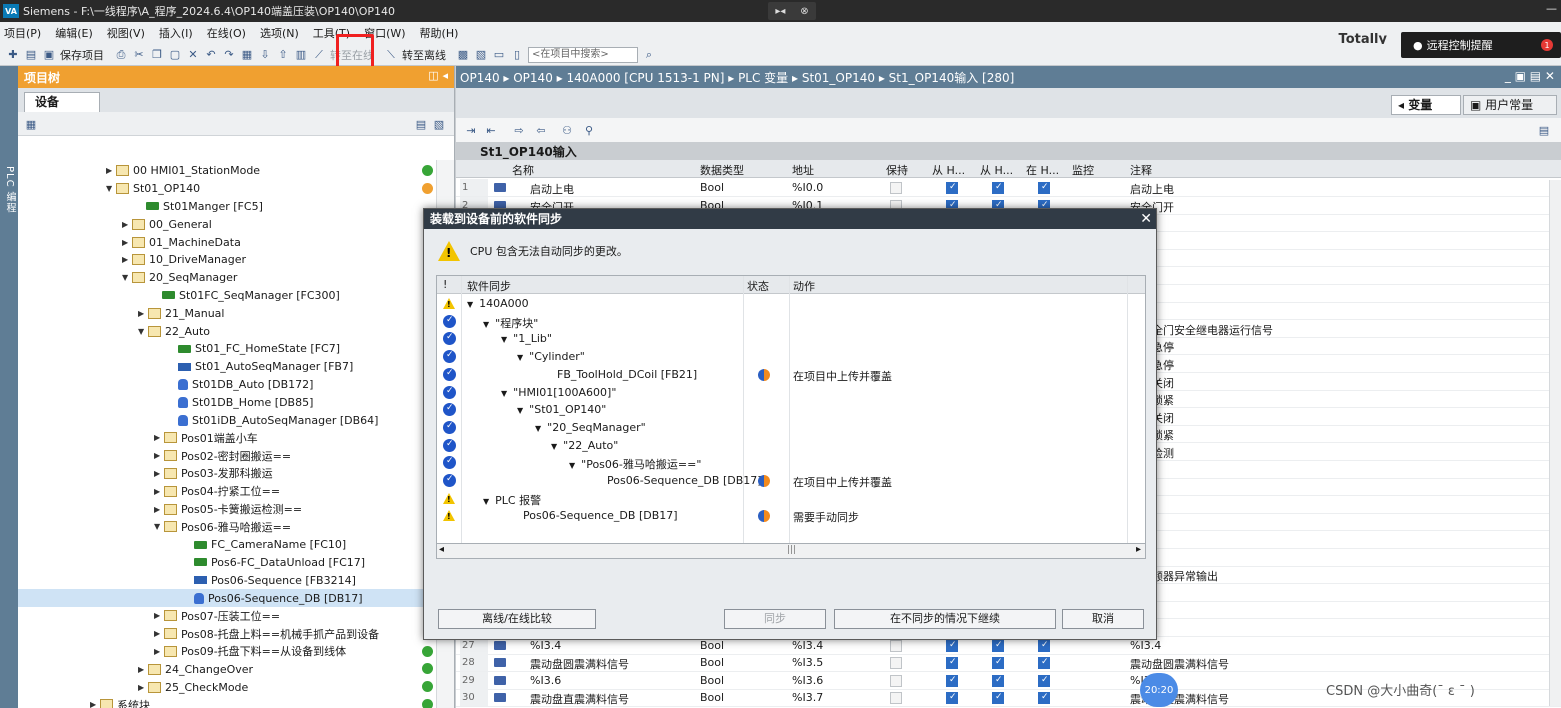 This screenshot has width=1561, height=708. I want to click on tree-item: Pos6-FC_DataUnload [FC17], so click(236, 563).